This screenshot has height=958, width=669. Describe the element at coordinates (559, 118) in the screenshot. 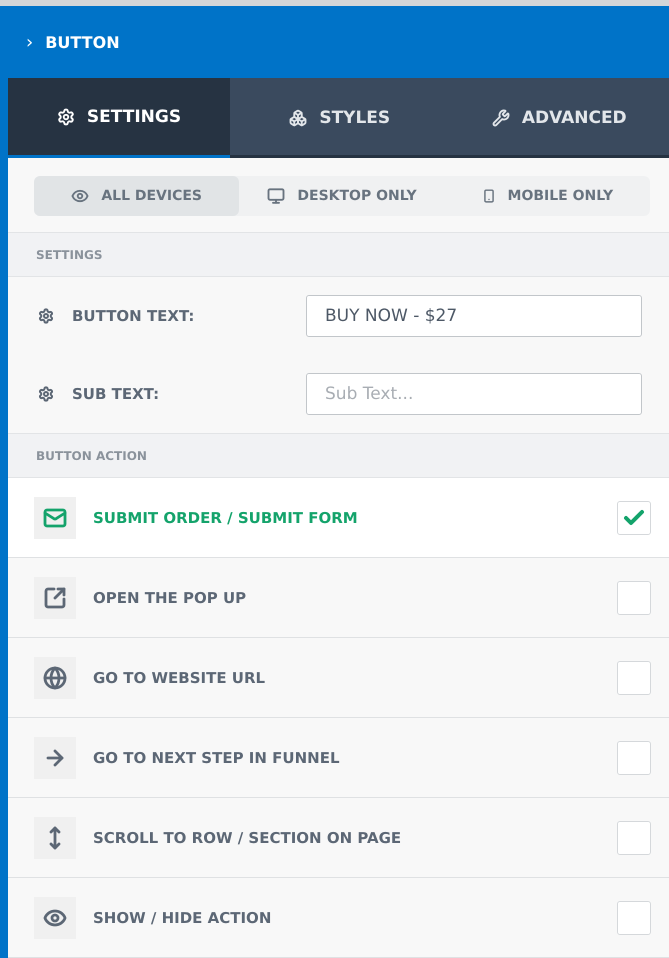

I see `tab: ADVANCED` at that location.